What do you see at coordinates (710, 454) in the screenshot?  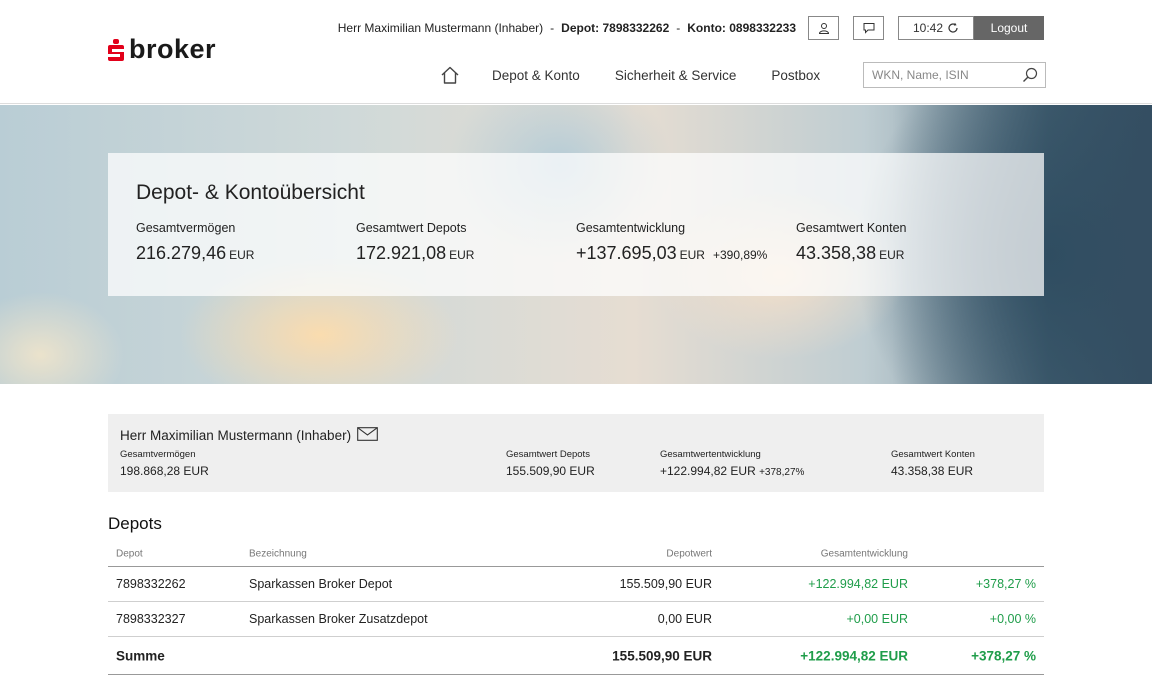 I see `metric-label: Gesamtwertentwicklung` at bounding box center [710, 454].